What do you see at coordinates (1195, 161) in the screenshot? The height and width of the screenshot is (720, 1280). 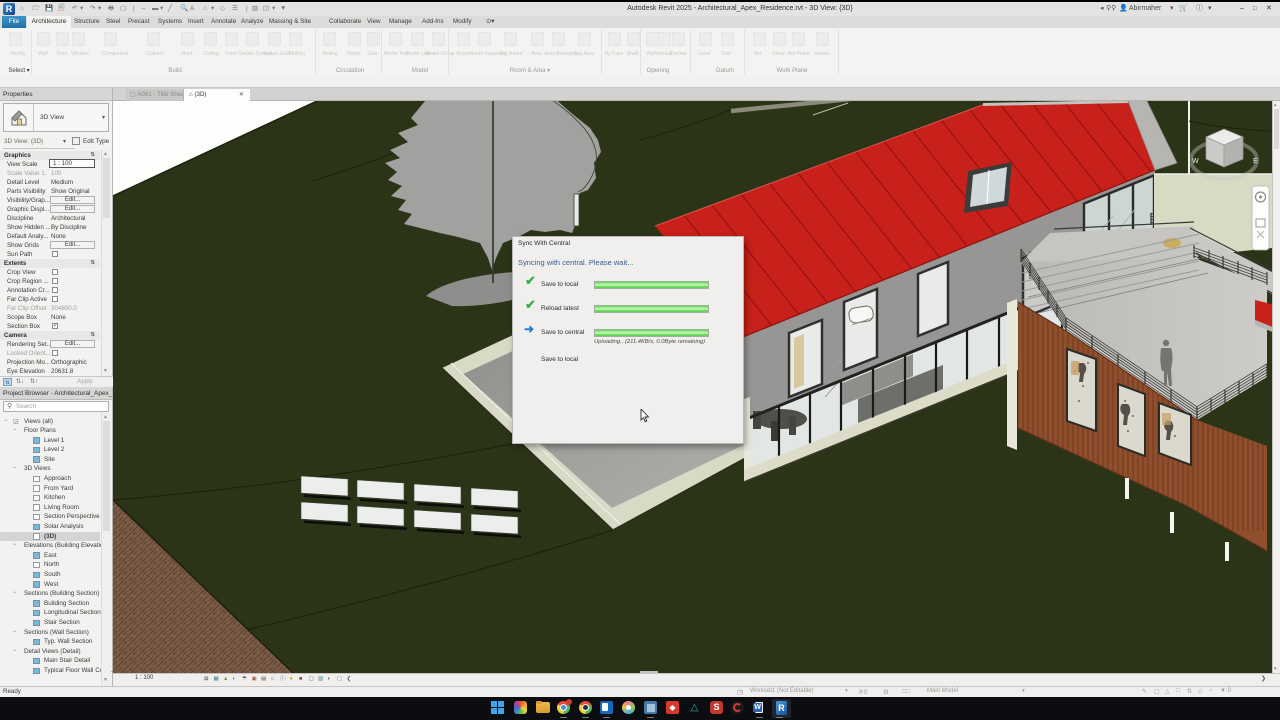 I see `svg-text: W` at bounding box center [1195, 161].